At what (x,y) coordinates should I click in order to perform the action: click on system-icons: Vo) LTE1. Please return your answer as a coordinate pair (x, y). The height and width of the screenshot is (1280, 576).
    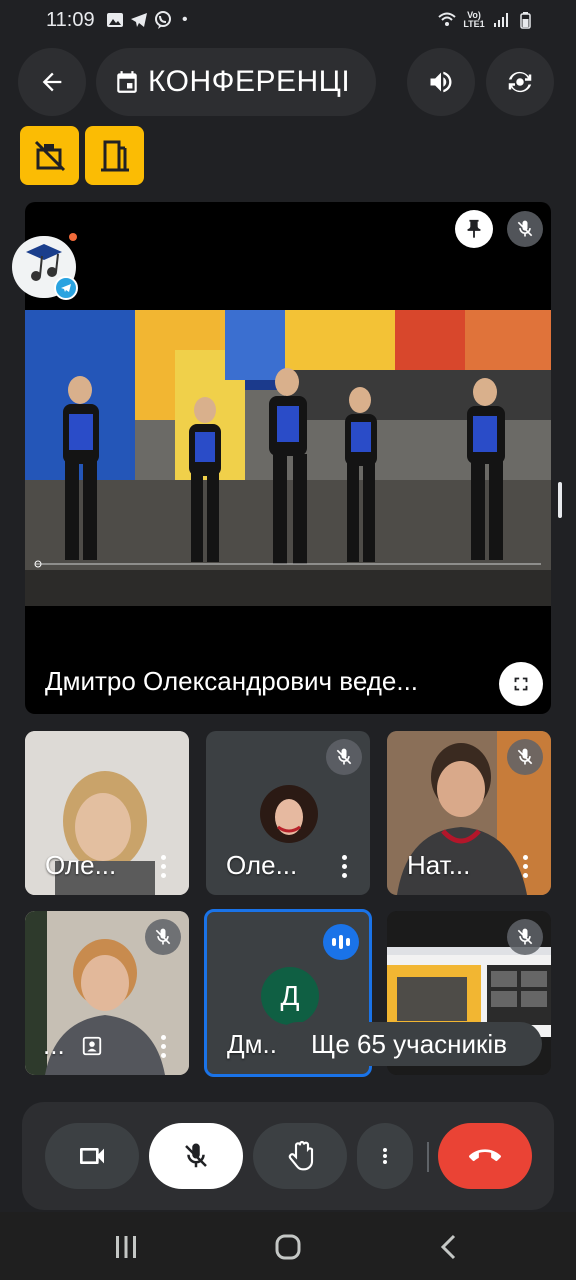
    Looking at the image, I should click on (486, 20).